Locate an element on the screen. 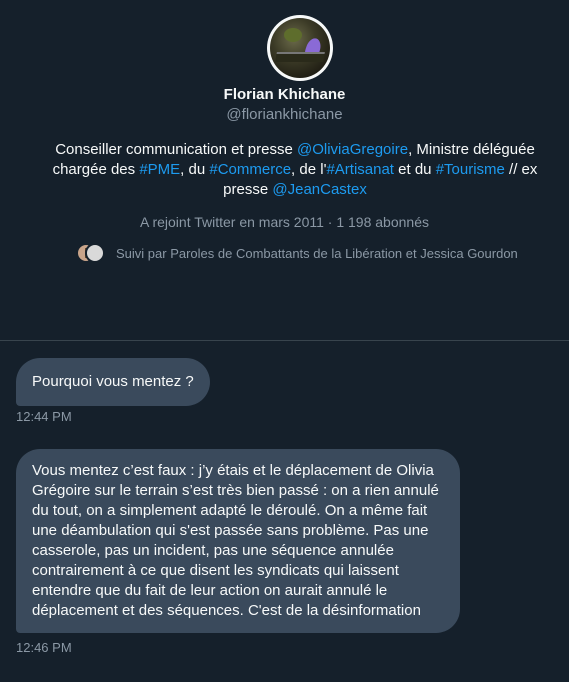  hashtag-link: #Tourisme is located at coordinates (470, 169).